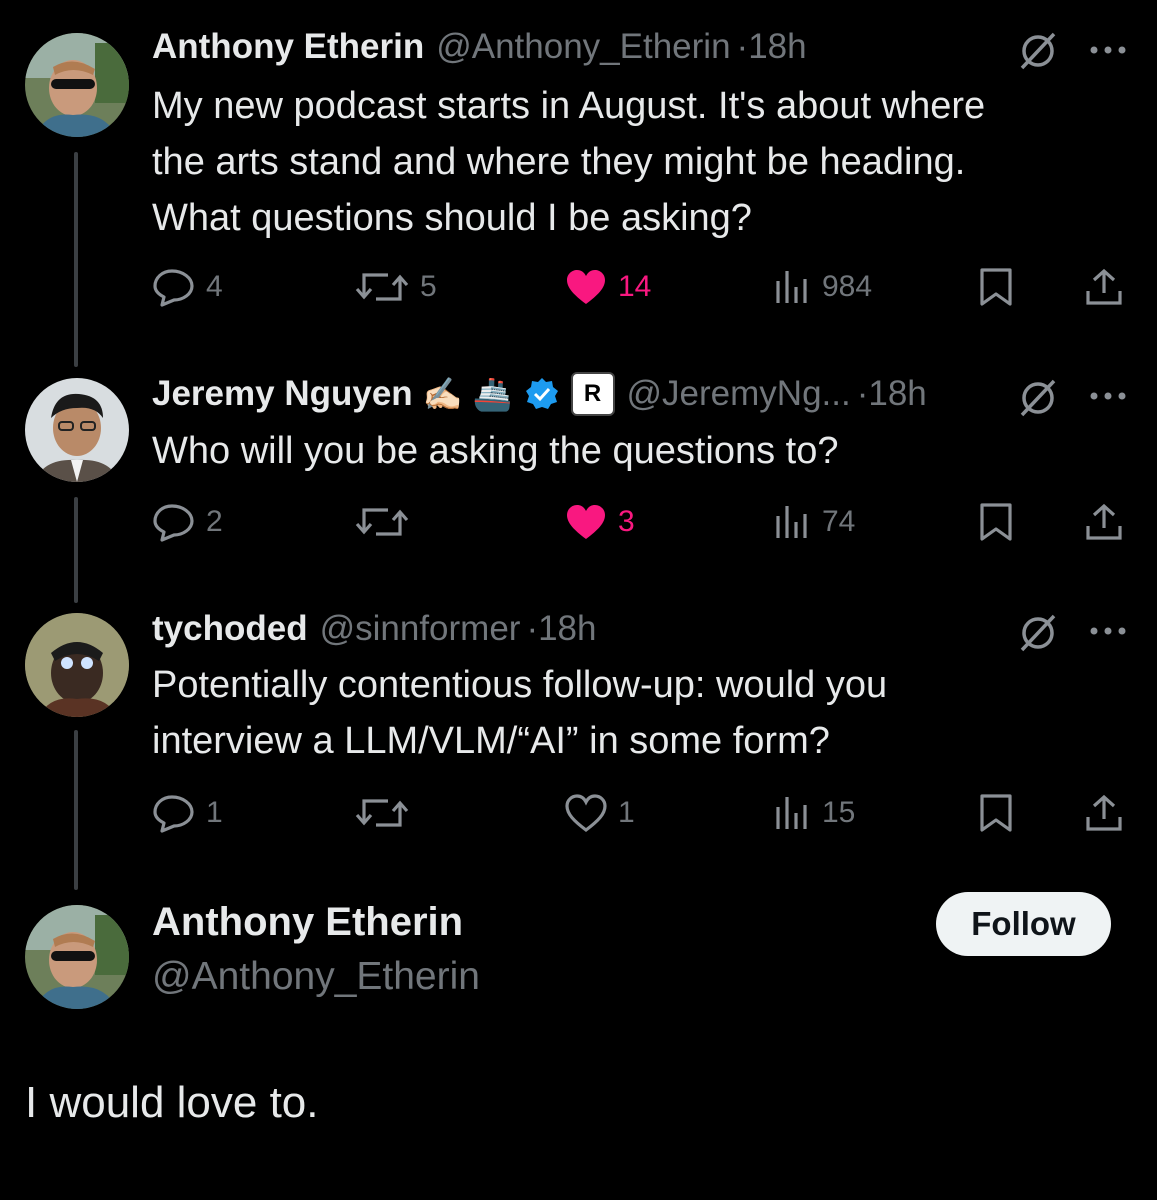  I want to click on tweet-text: Who will you be asking the questions to?, so click(642, 451).